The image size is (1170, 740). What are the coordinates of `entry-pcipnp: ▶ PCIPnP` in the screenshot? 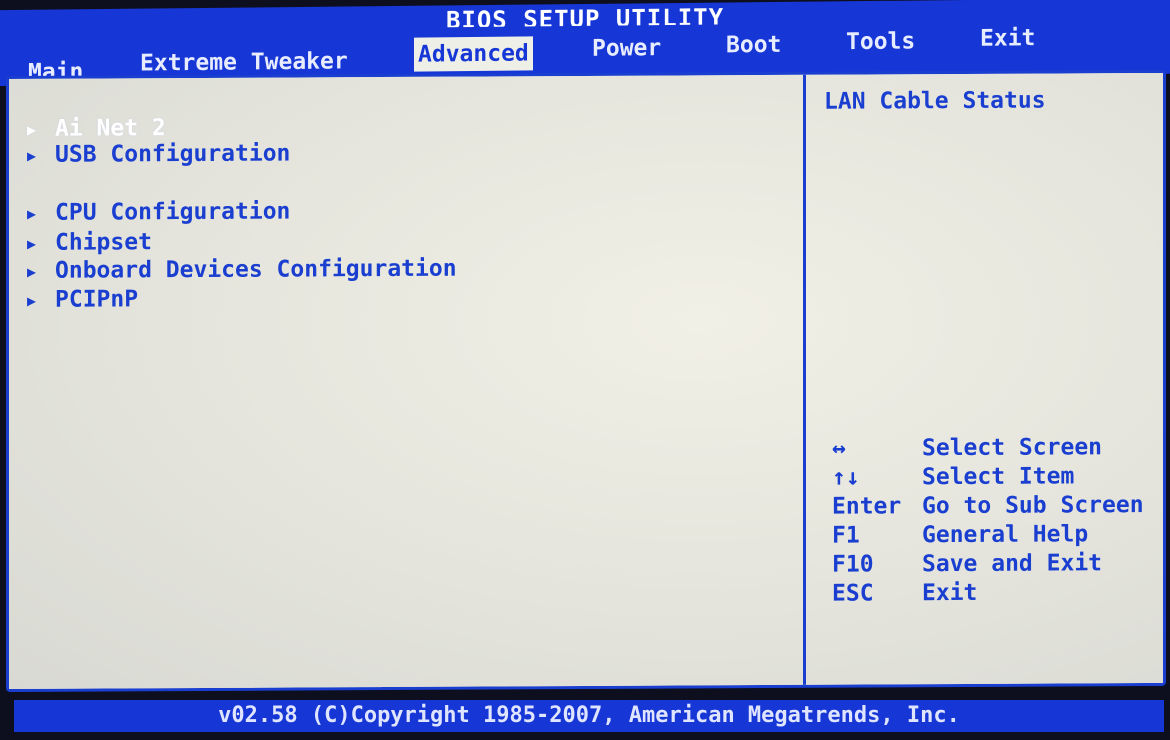 It's located at (82, 299).